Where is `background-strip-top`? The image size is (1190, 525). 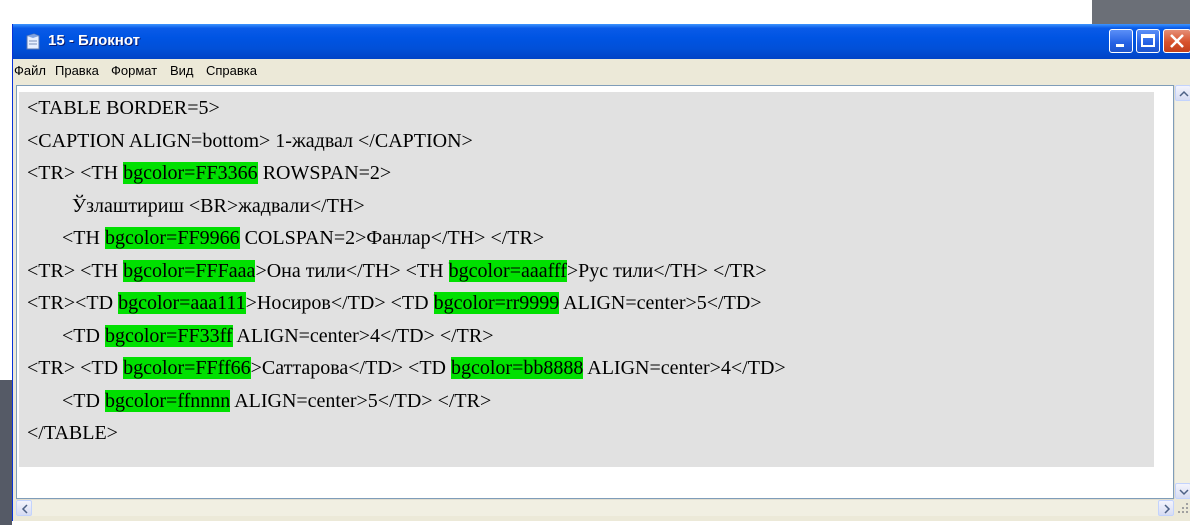 background-strip-top is located at coordinates (1141, 12).